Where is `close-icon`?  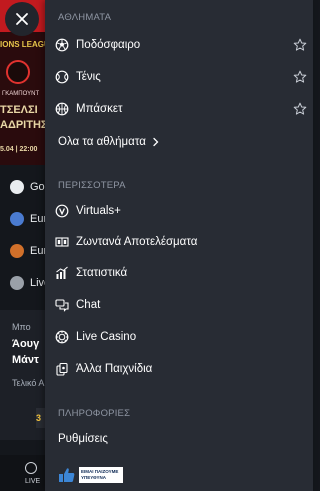
close-icon is located at coordinates (22, 19).